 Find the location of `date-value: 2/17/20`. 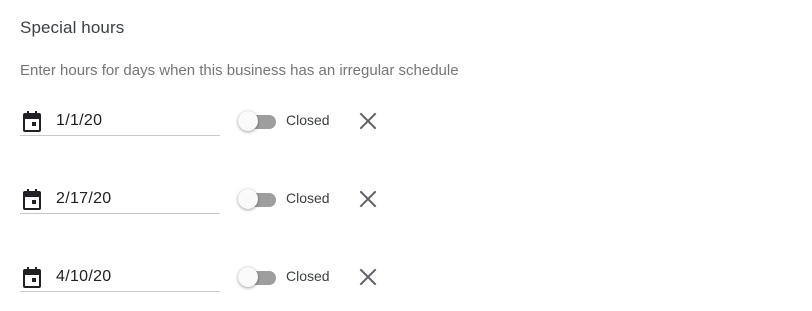

date-value: 2/17/20 is located at coordinates (84, 198).